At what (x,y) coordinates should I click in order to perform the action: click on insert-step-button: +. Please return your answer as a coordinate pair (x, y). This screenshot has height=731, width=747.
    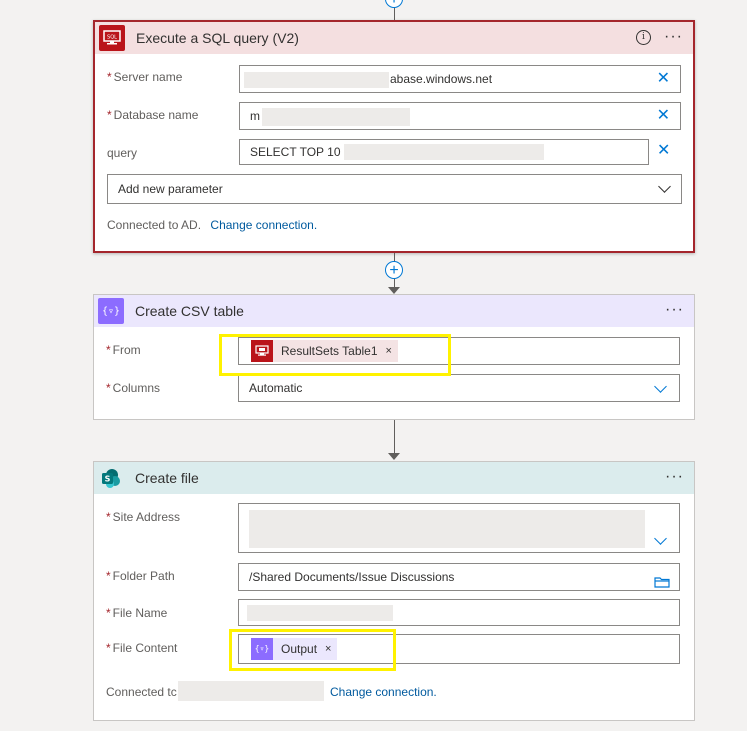
    Looking at the image, I should click on (394, 270).